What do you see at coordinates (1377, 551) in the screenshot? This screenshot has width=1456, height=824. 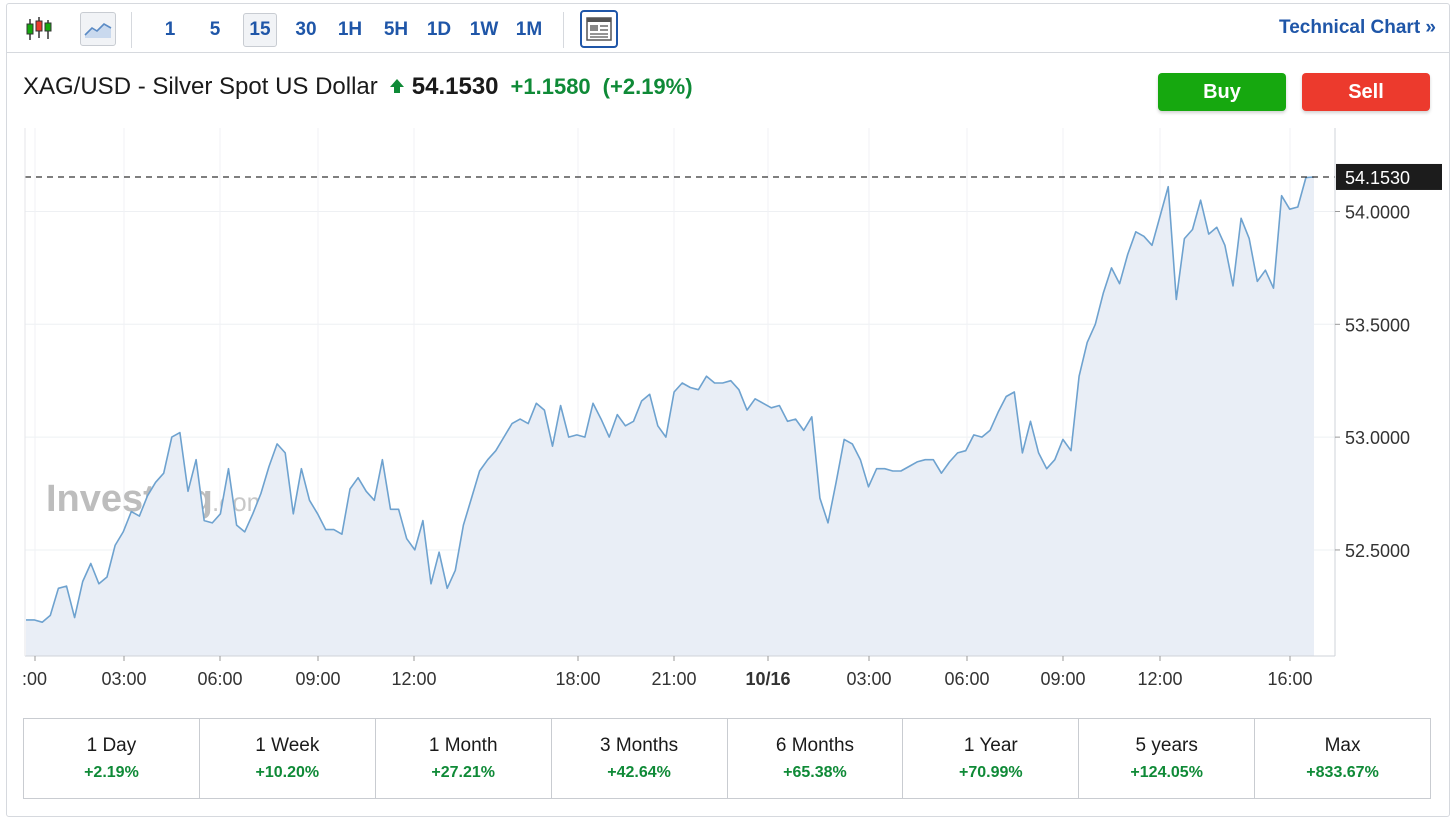 I see `y-tick-label: 52.5000` at bounding box center [1377, 551].